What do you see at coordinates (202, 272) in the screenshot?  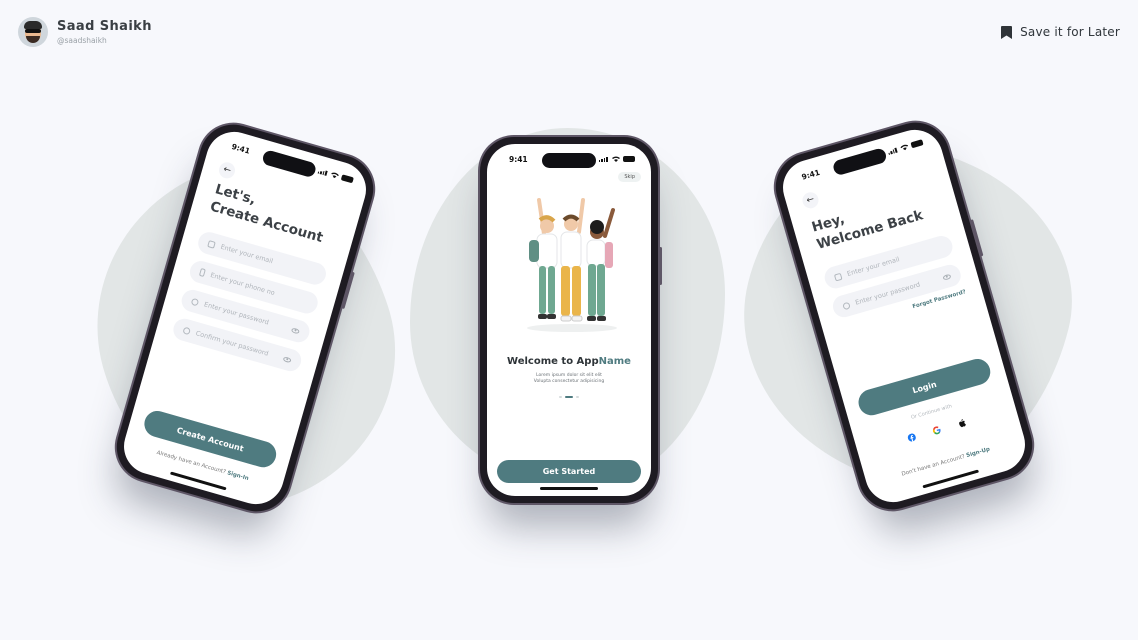 I see `phone-icon` at bounding box center [202, 272].